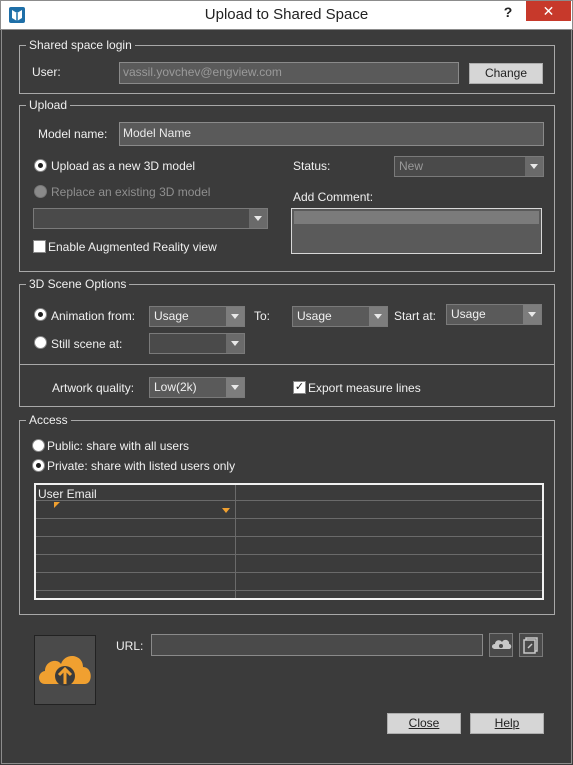 The height and width of the screenshot is (765, 573). I want to click on user-email-column-header: User Email, so click(67, 494).